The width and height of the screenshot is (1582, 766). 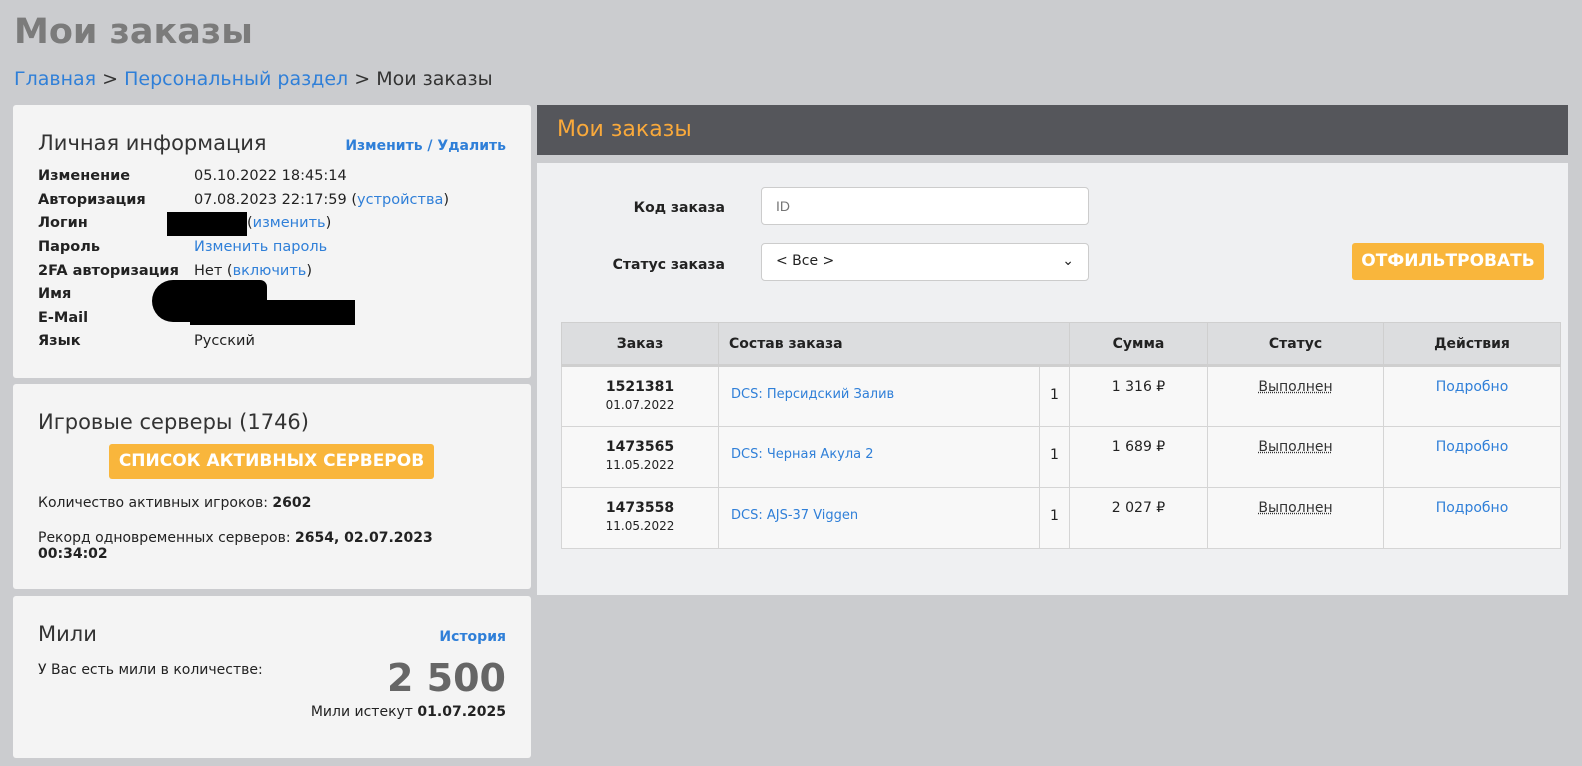 What do you see at coordinates (150, 670) in the screenshot?
I see `miles-label: У Вас есть мили в количестве:` at bounding box center [150, 670].